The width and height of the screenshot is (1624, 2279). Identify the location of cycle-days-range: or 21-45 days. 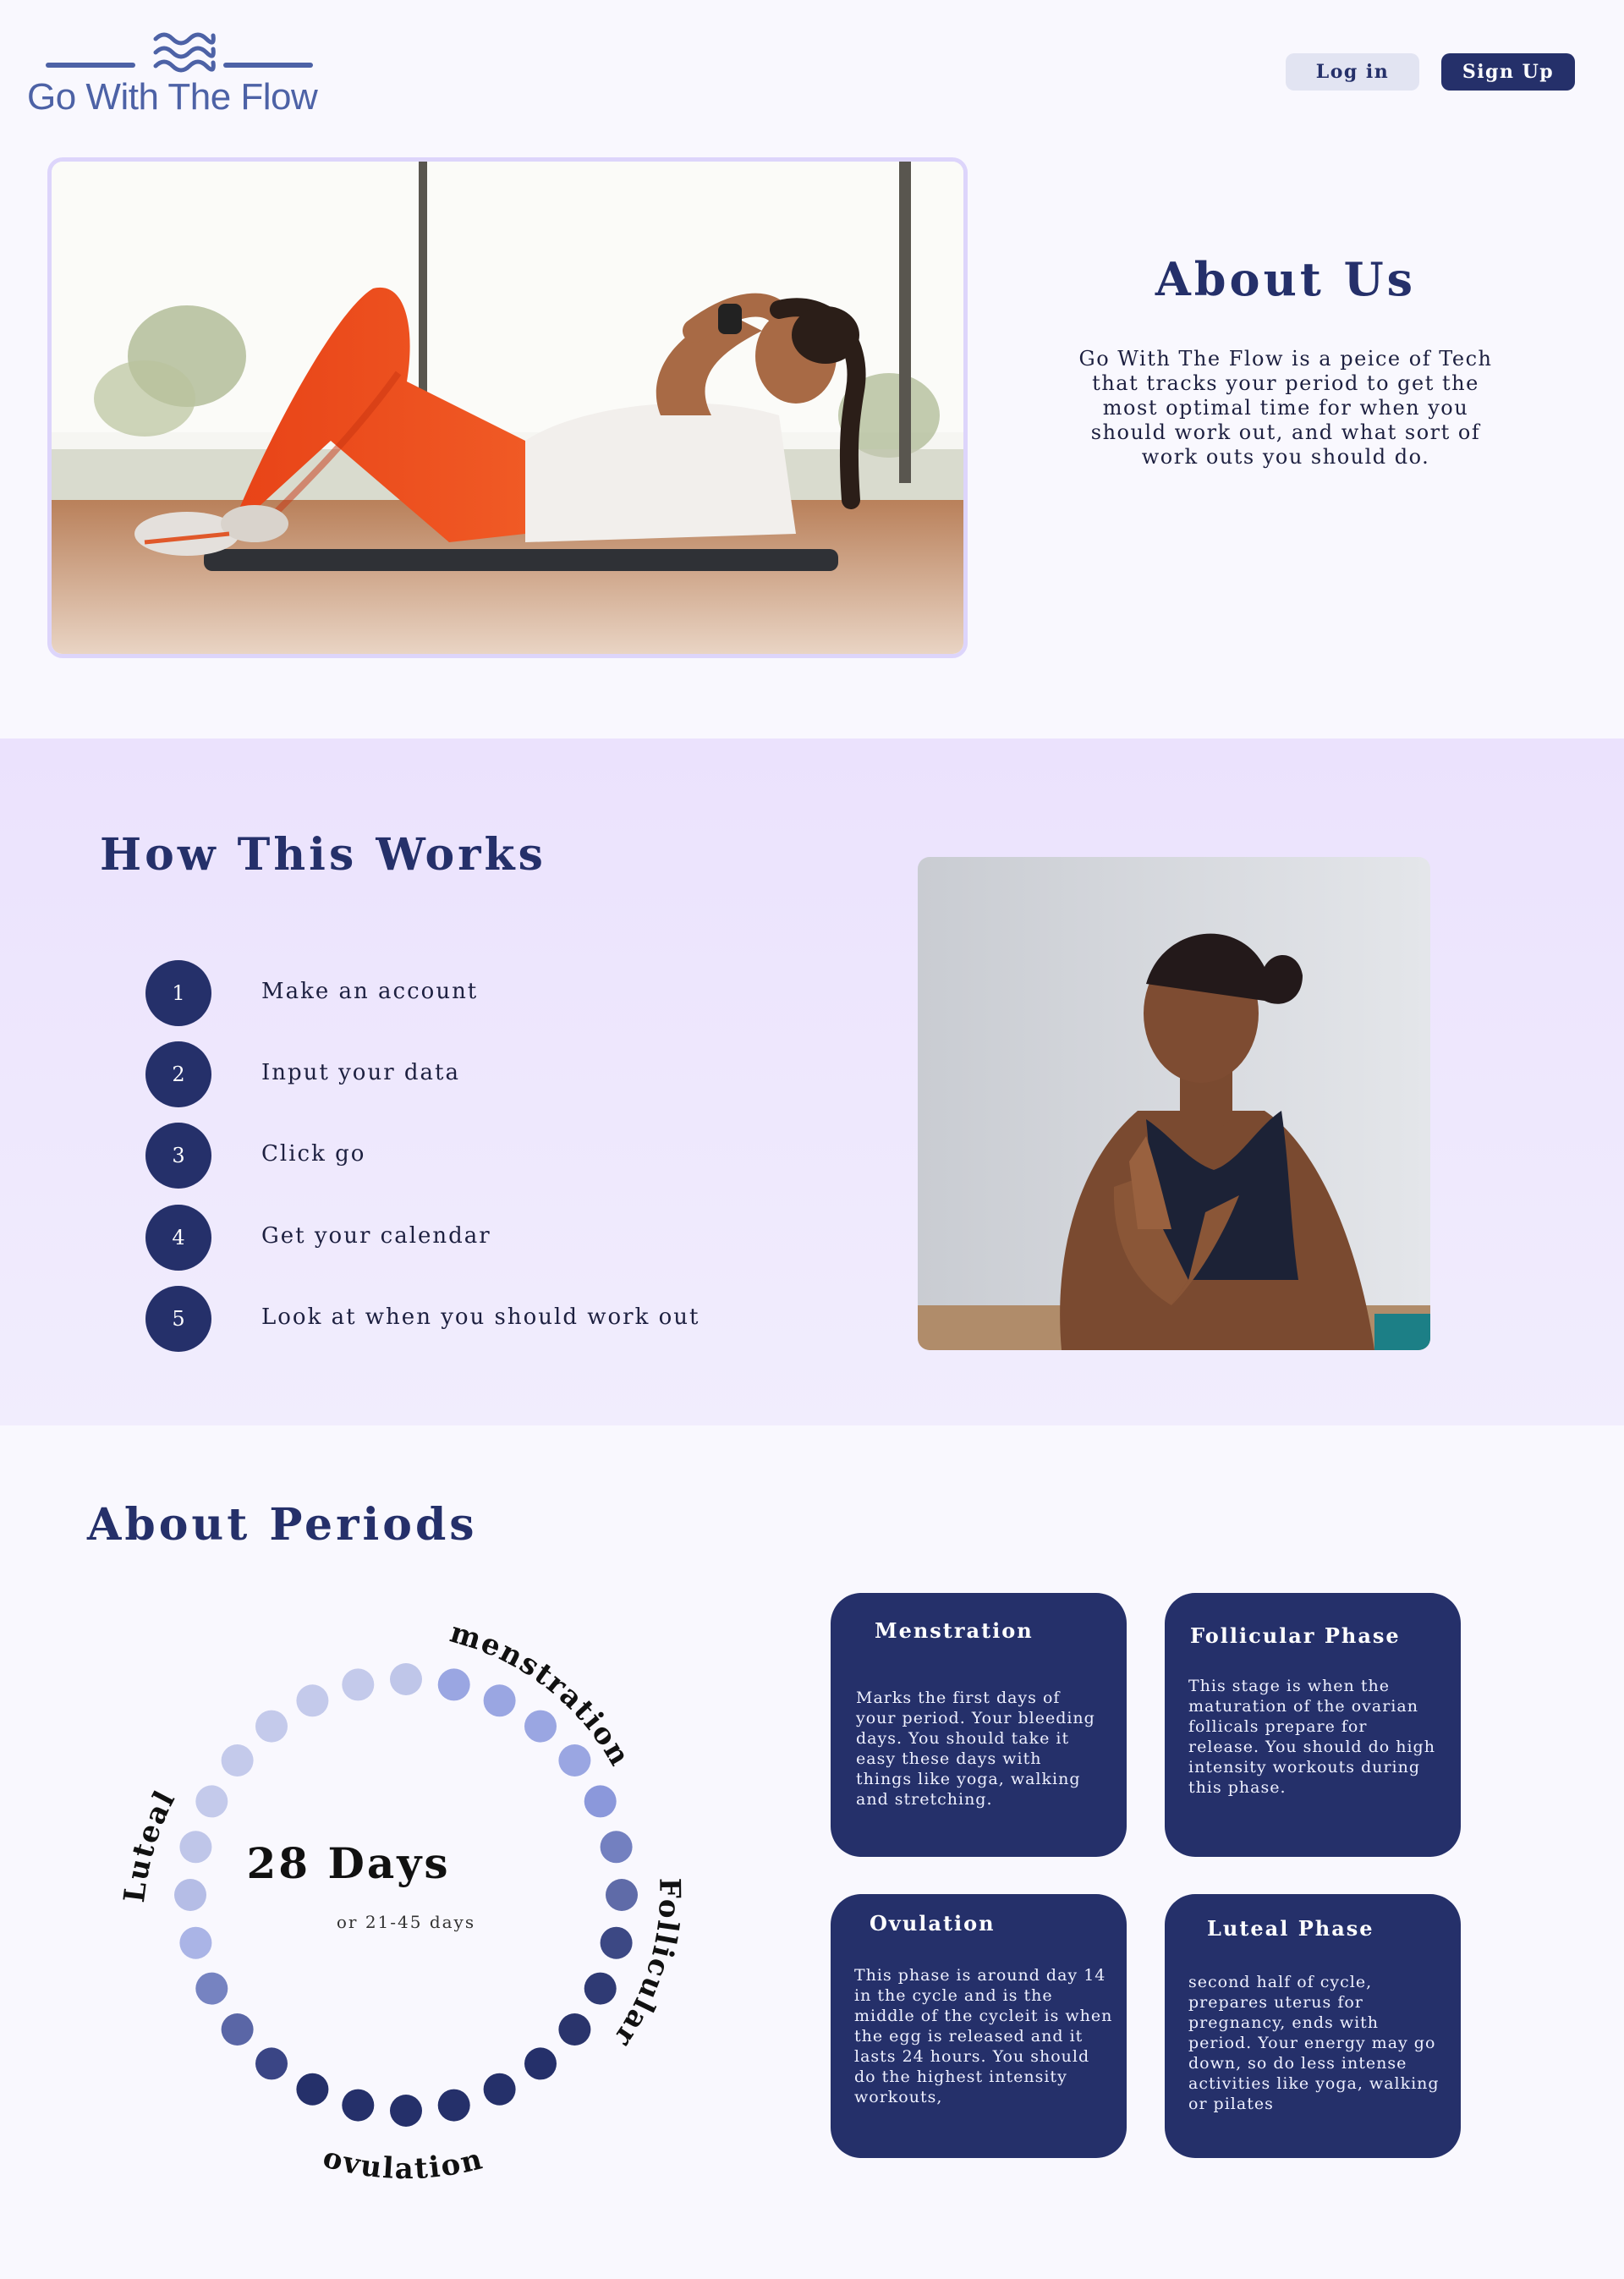
(406, 1922).